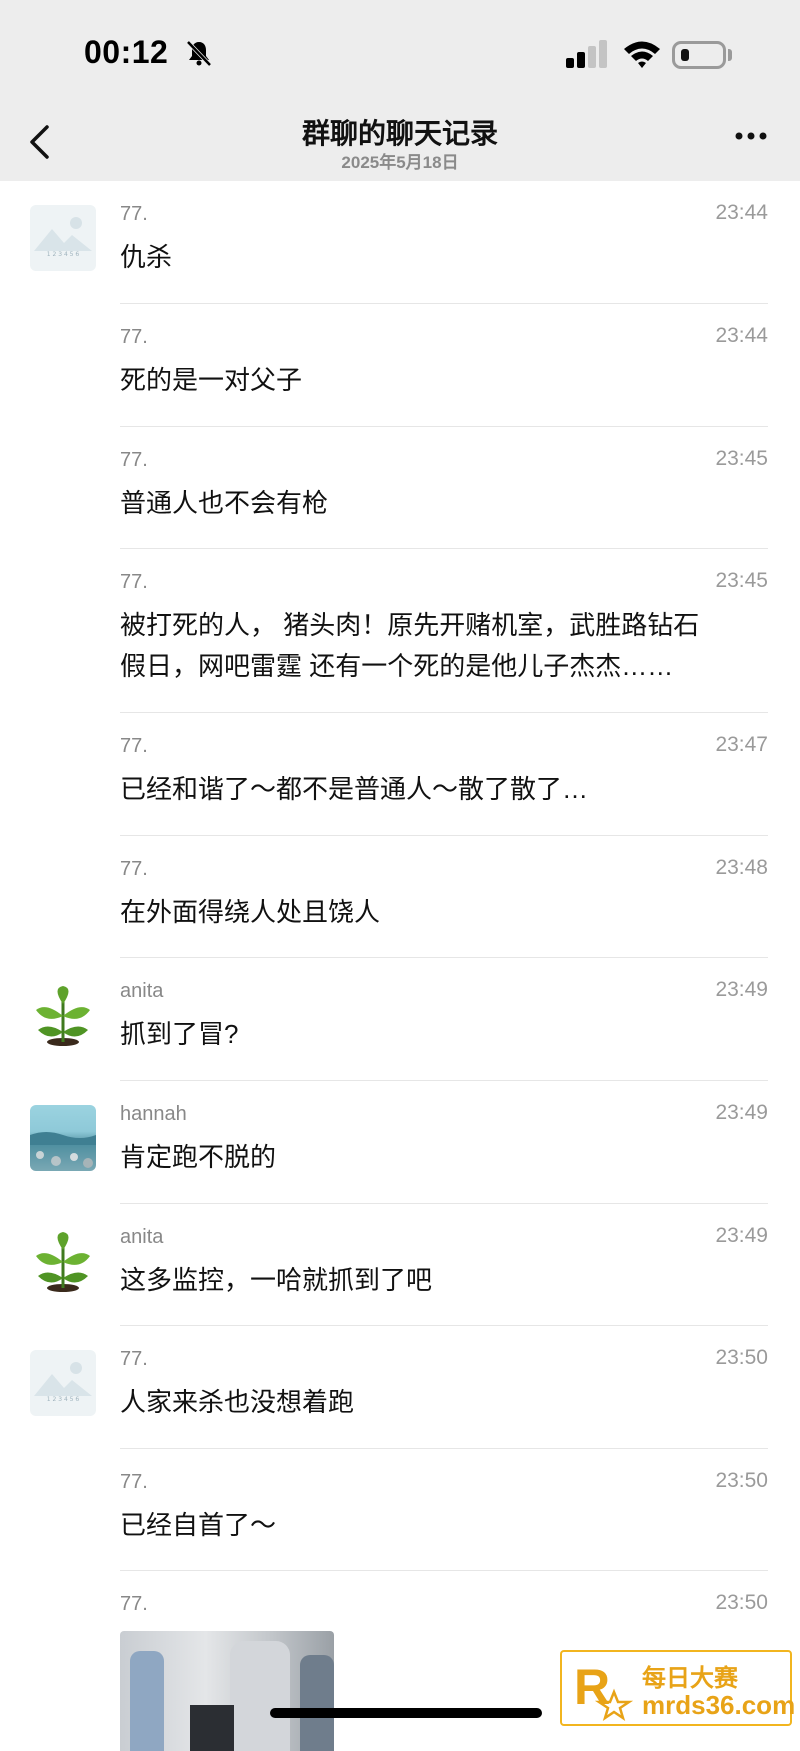  I want to click on seascape-icon, so click(63, 1150).